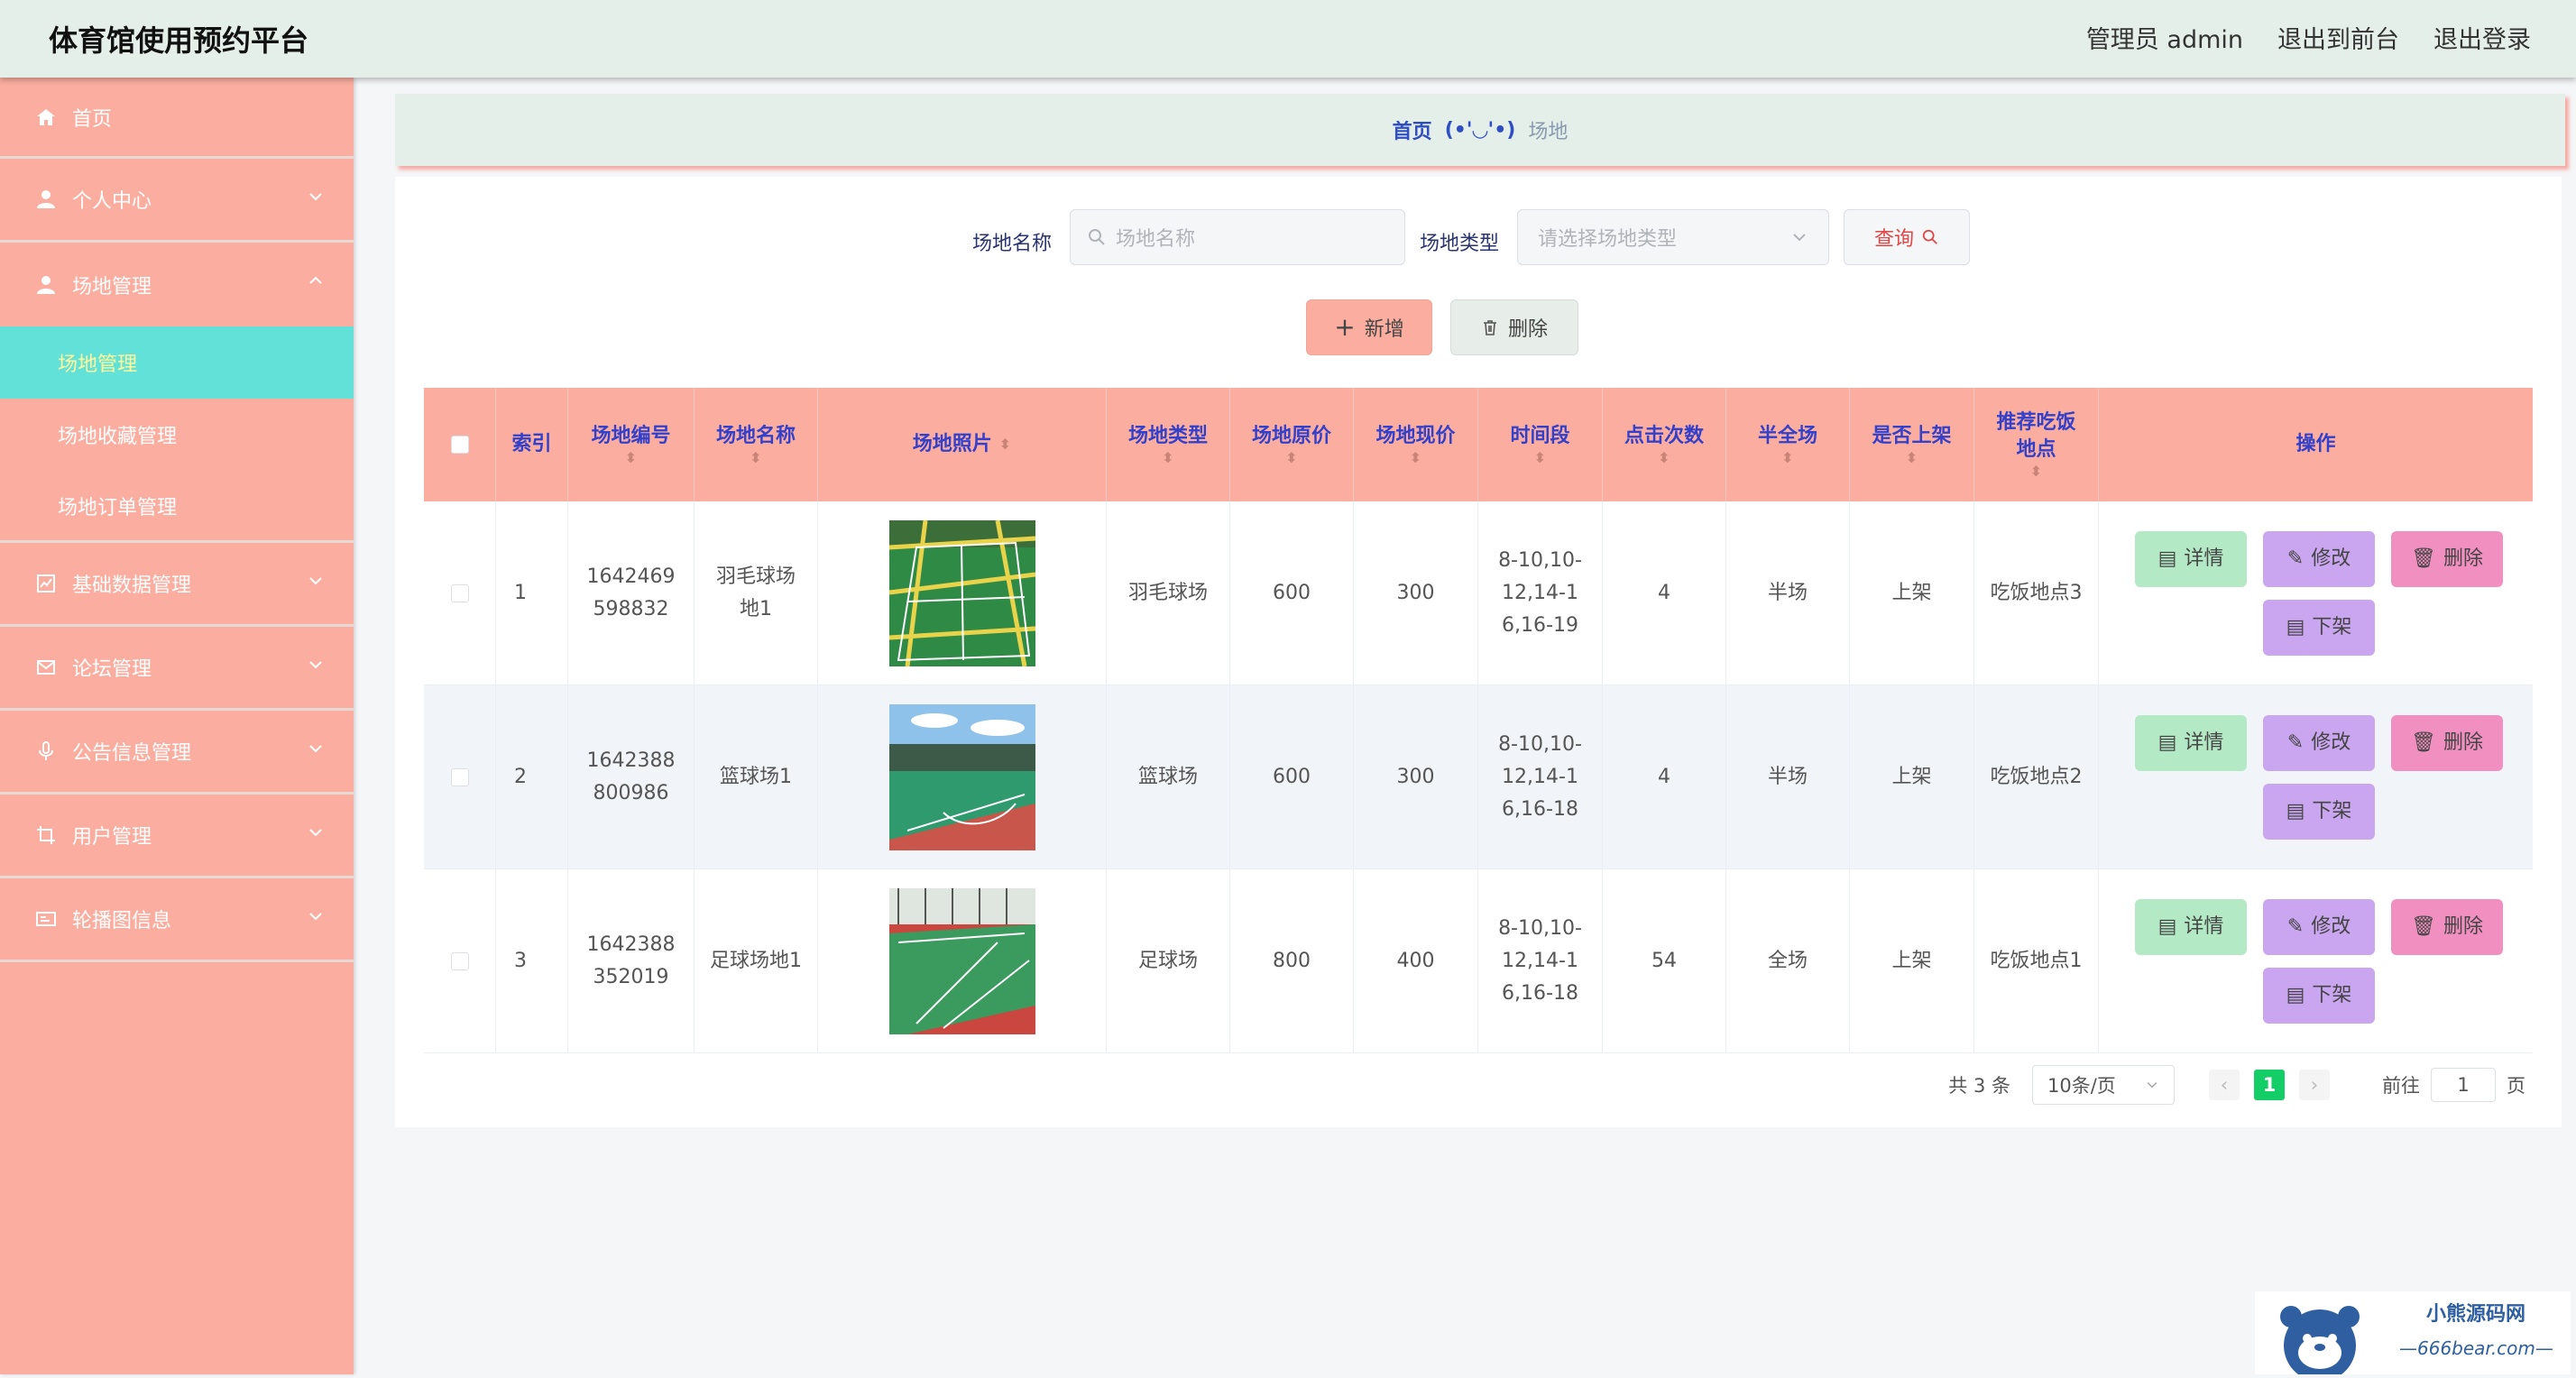  I want to click on header-half: 半全场 ⬍, so click(1788, 444).